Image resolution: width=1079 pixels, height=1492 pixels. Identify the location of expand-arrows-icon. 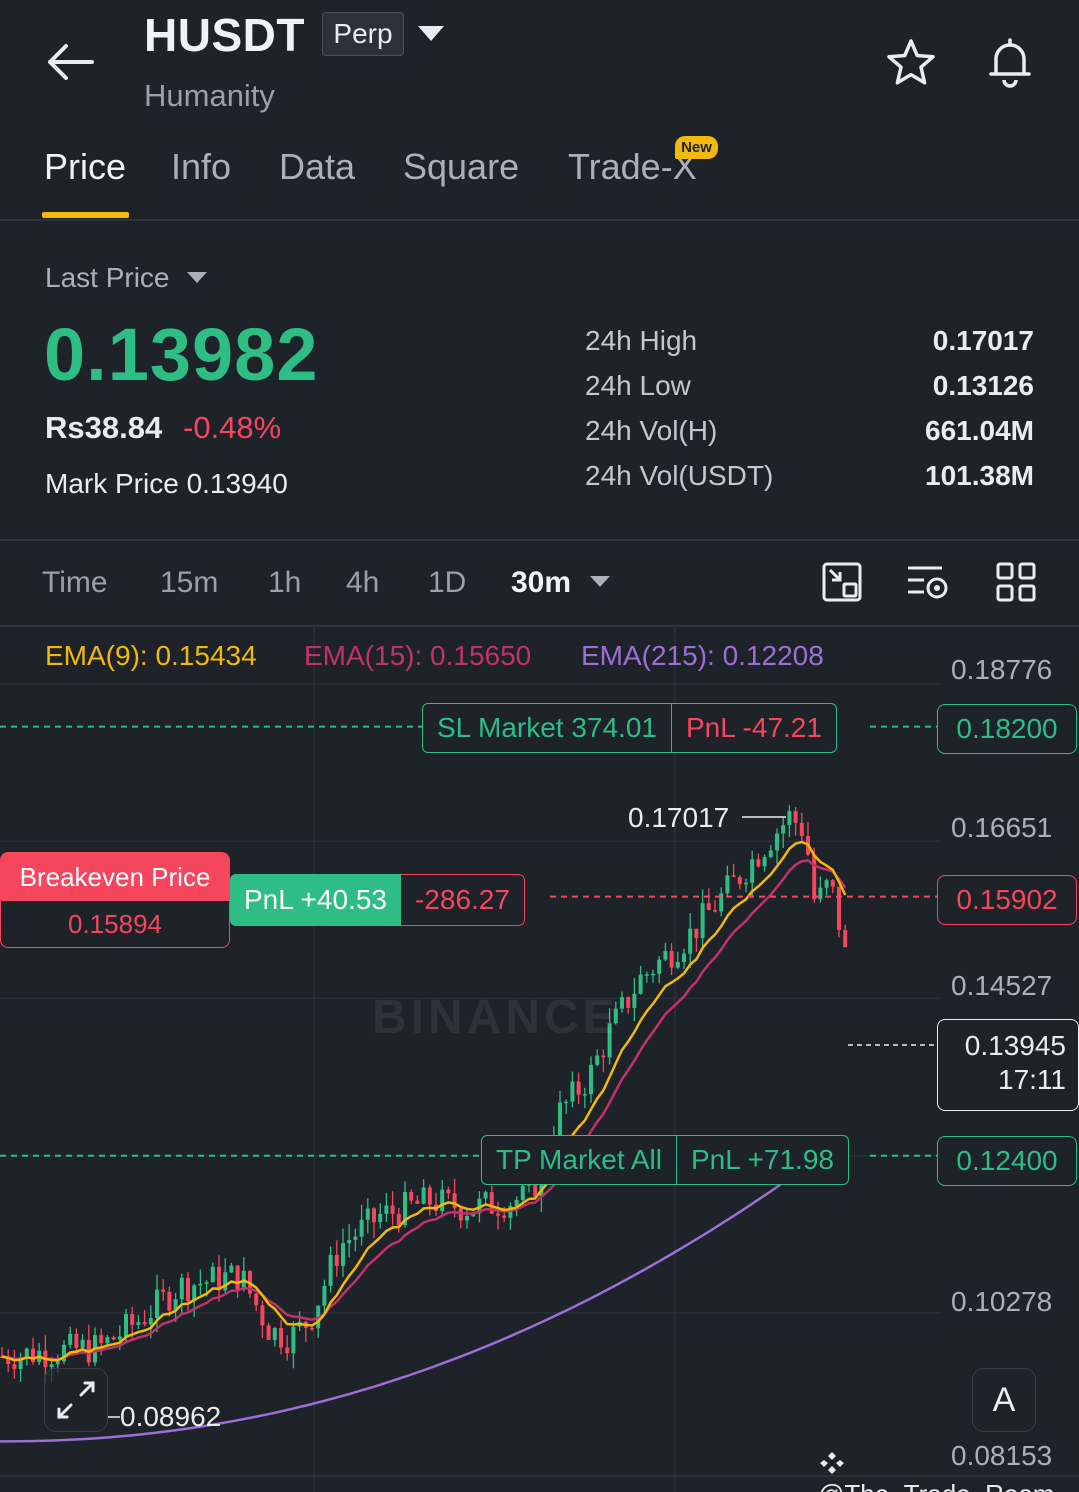
(76, 1400).